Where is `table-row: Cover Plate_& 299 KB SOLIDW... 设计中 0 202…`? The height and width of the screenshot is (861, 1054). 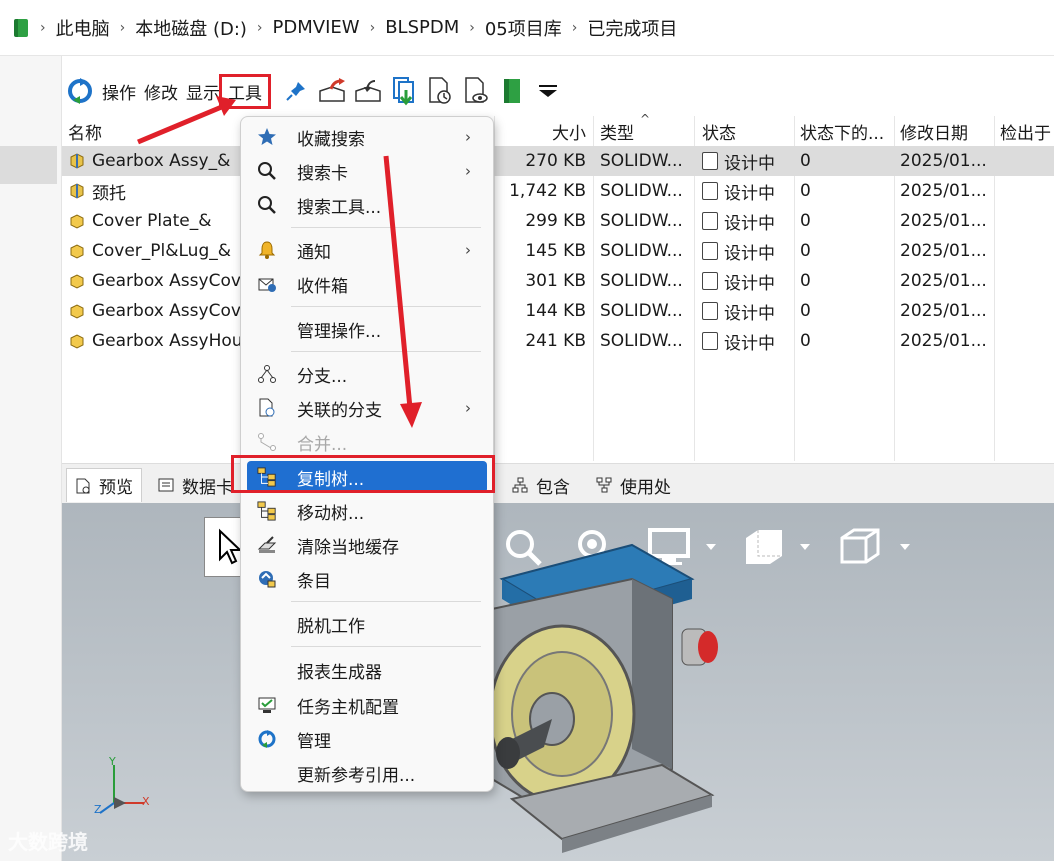
table-row: Cover Plate_& 299 KB SOLIDW... 设计中 0 202… is located at coordinates (558, 221).